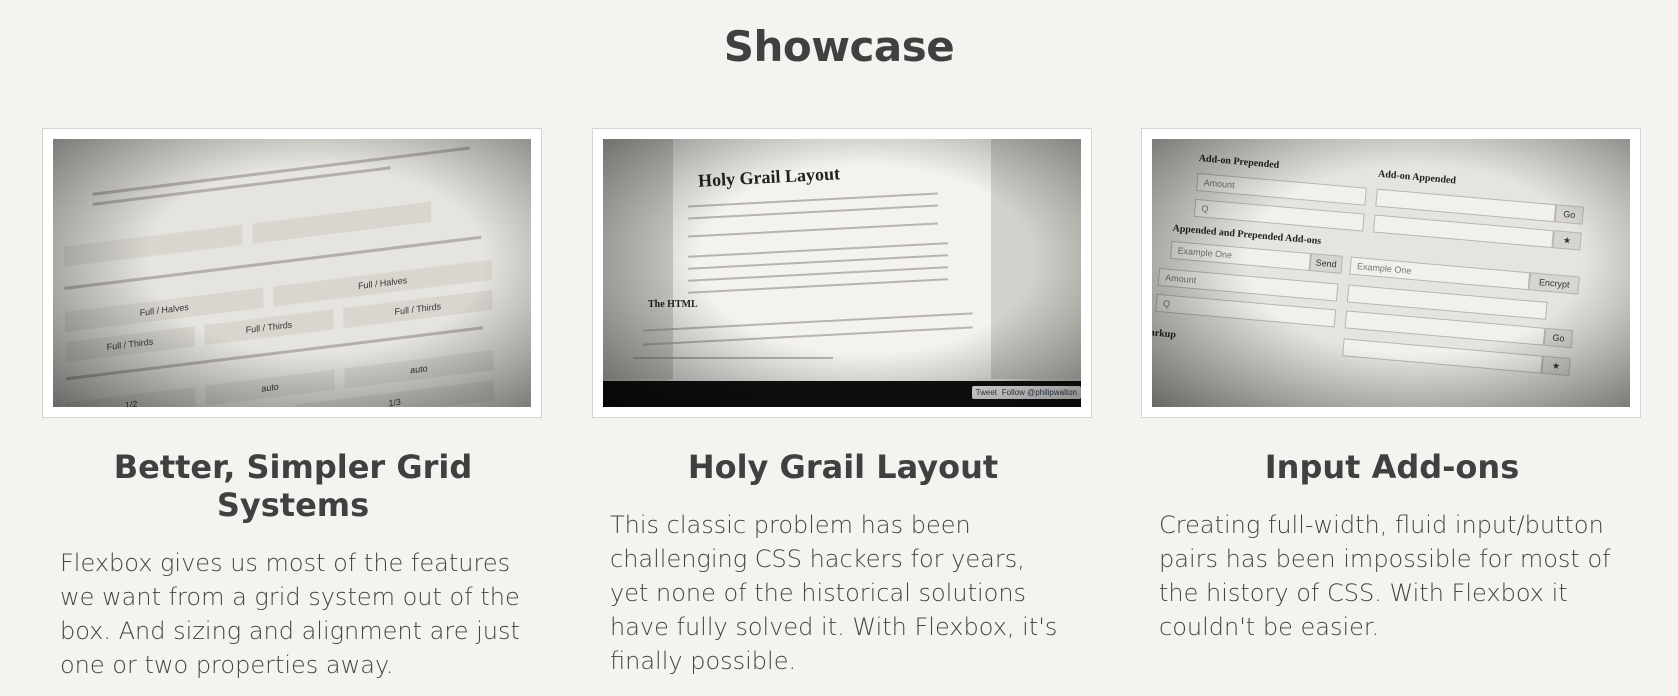 This screenshot has width=1678, height=696. Describe the element at coordinates (1240, 256) in the screenshot. I see `preview-input: Example One` at that location.